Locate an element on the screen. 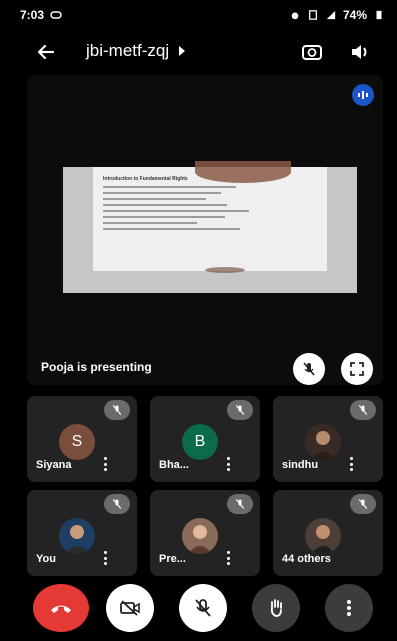  end-call-button is located at coordinates (61, 608).